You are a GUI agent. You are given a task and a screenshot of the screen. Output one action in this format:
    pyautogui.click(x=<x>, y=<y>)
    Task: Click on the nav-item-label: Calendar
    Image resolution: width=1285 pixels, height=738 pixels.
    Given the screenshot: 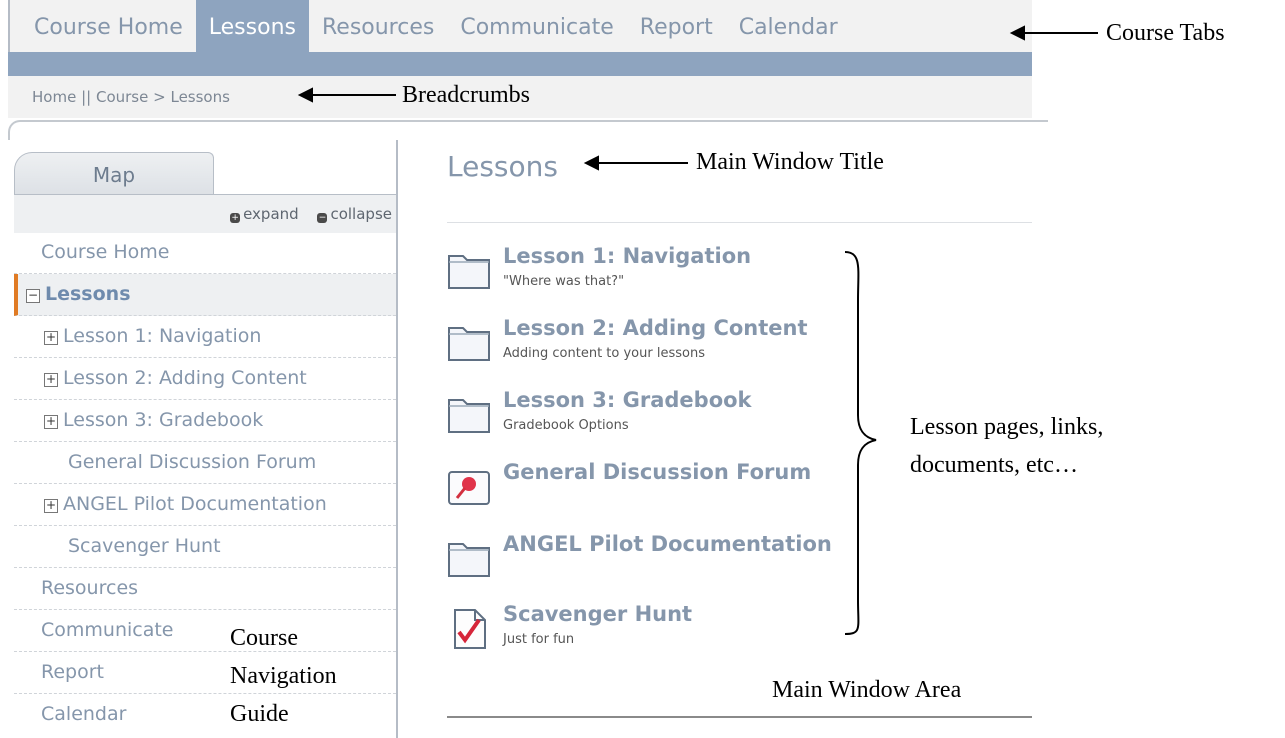 What is the action you would take?
    pyautogui.click(x=84, y=714)
    